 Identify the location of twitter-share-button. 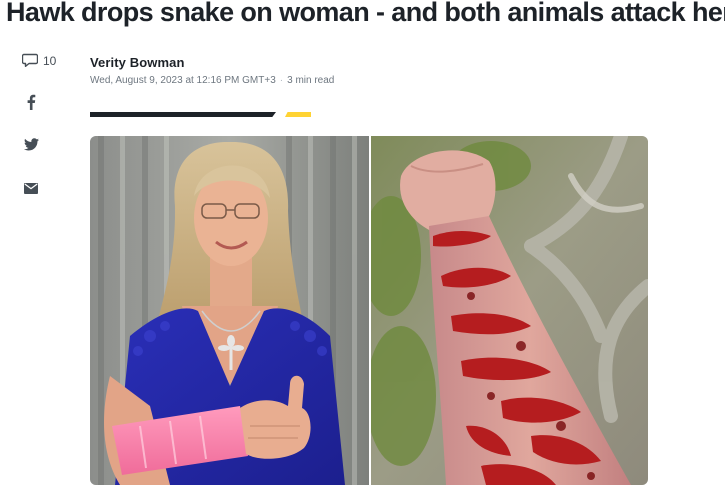
(31, 147).